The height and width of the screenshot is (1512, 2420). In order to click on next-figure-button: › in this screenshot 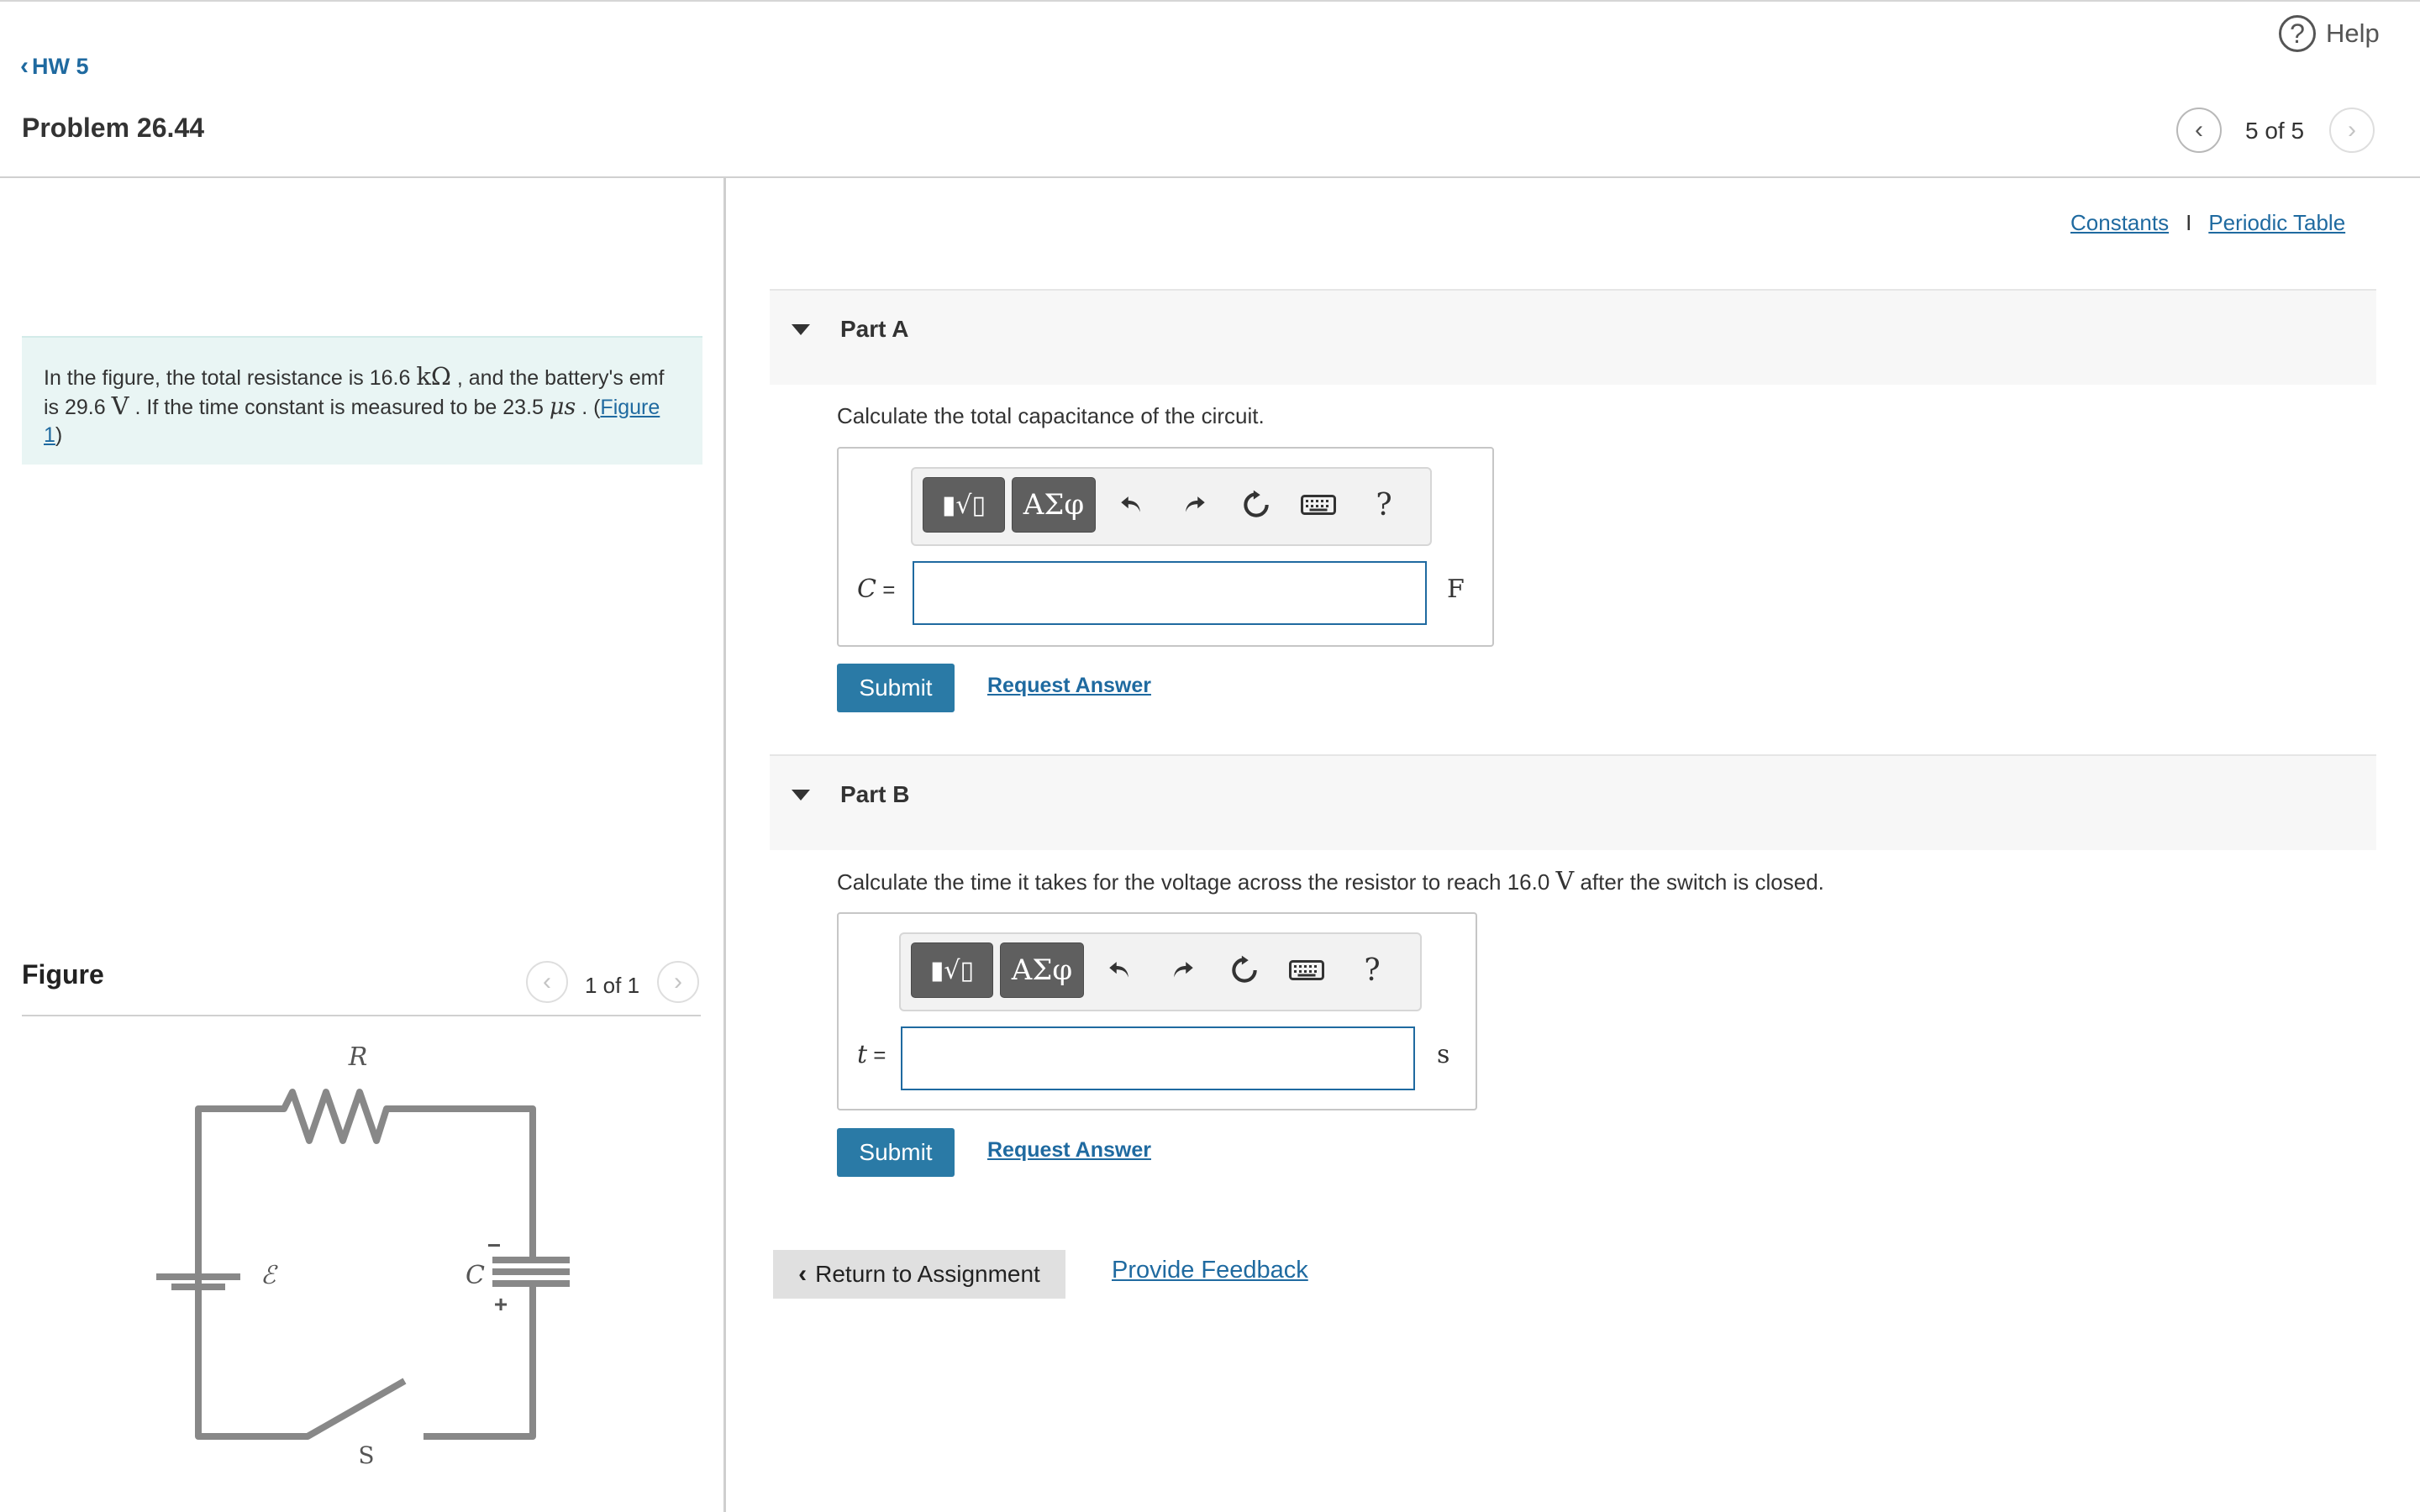, I will do `click(678, 982)`.